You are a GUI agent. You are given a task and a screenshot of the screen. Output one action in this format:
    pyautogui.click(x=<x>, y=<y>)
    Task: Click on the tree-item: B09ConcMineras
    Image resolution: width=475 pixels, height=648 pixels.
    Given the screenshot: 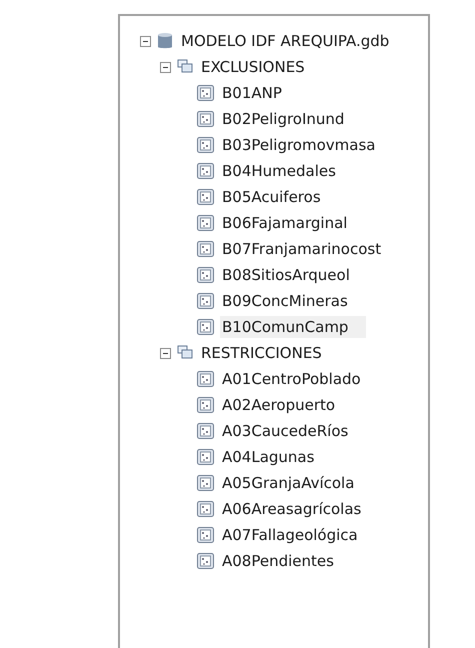 What is the action you would take?
    pyautogui.click(x=285, y=301)
    